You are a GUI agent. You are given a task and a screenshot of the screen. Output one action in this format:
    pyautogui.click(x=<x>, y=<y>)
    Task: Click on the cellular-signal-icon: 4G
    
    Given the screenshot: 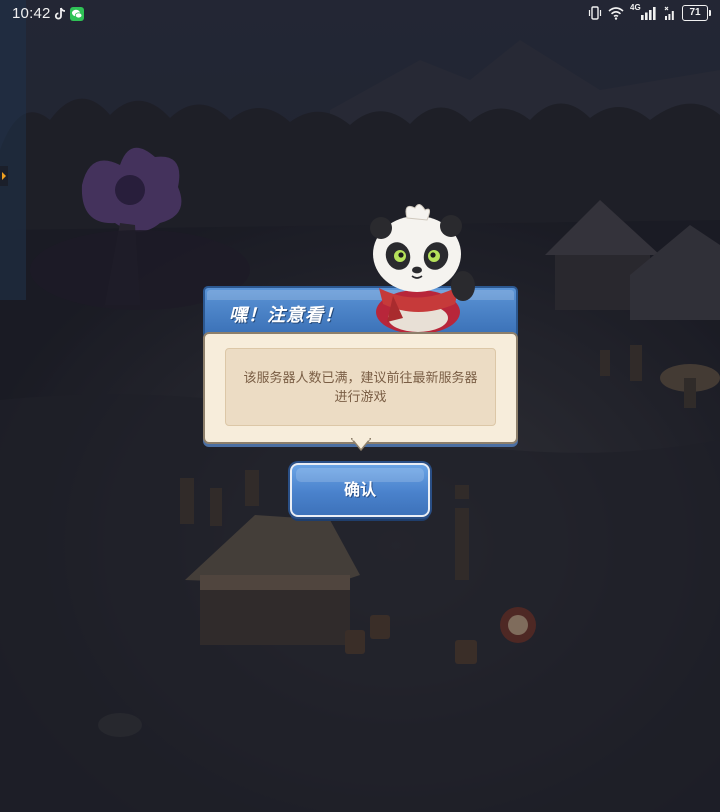 What is the action you would take?
    pyautogui.click(x=644, y=11)
    